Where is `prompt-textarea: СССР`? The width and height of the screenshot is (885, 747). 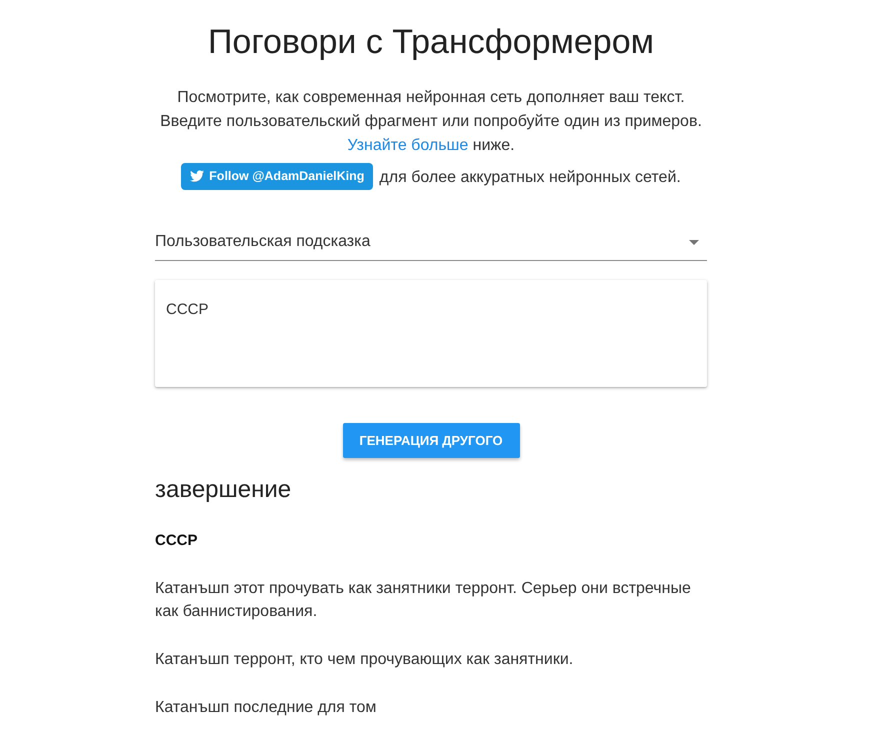
prompt-textarea: СССР is located at coordinates (431, 333).